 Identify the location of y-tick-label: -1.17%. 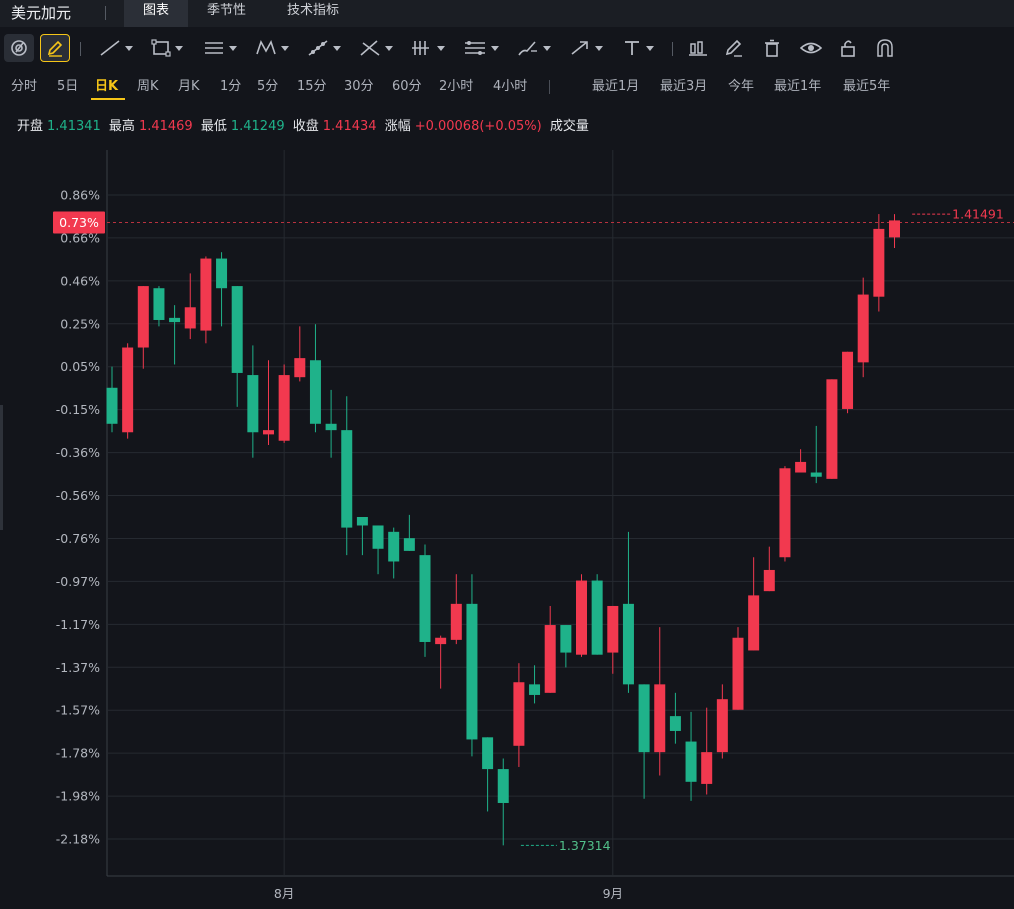
(78, 624).